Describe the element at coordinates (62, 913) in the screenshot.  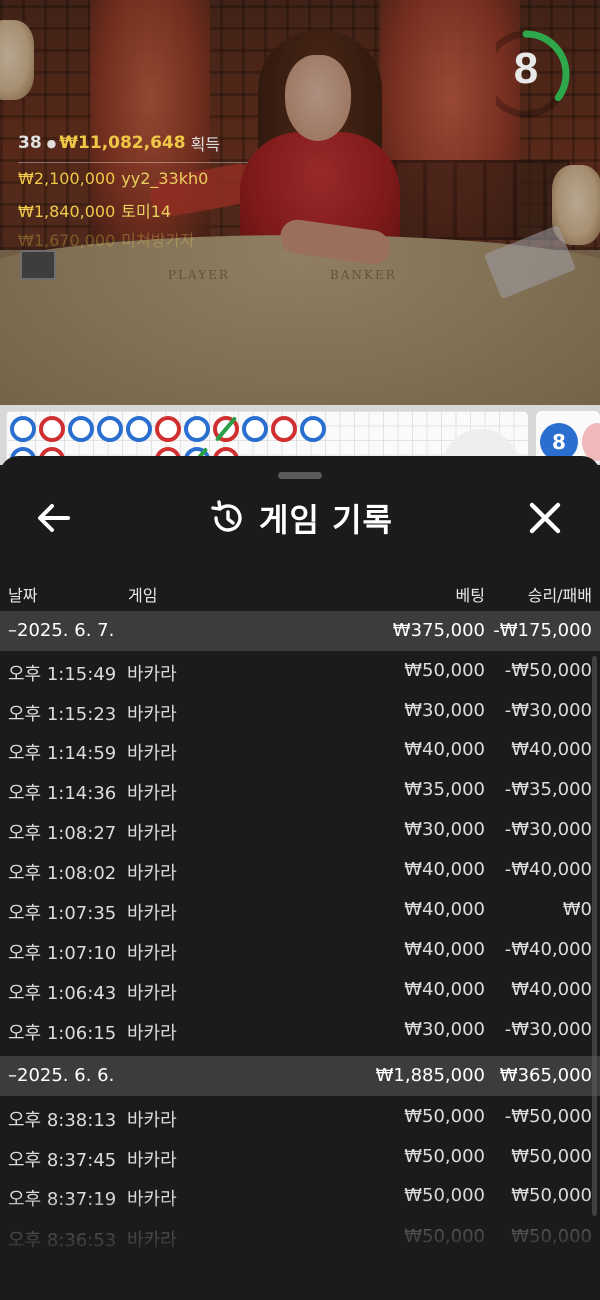
I see `row-time: 오후 1:07:35` at that location.